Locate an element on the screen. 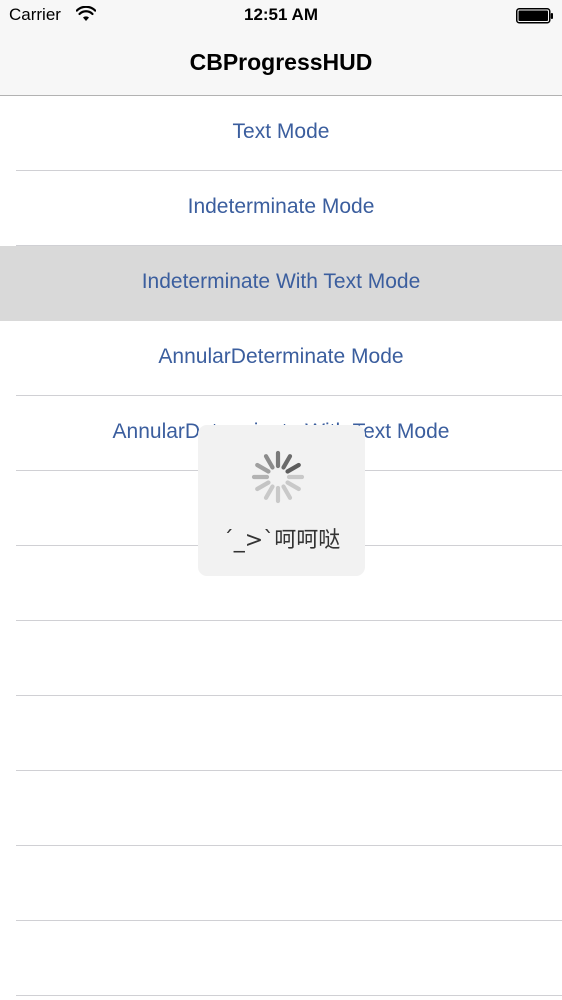  nav-title: CBProgressHUD is located at coordinates (281, 62).